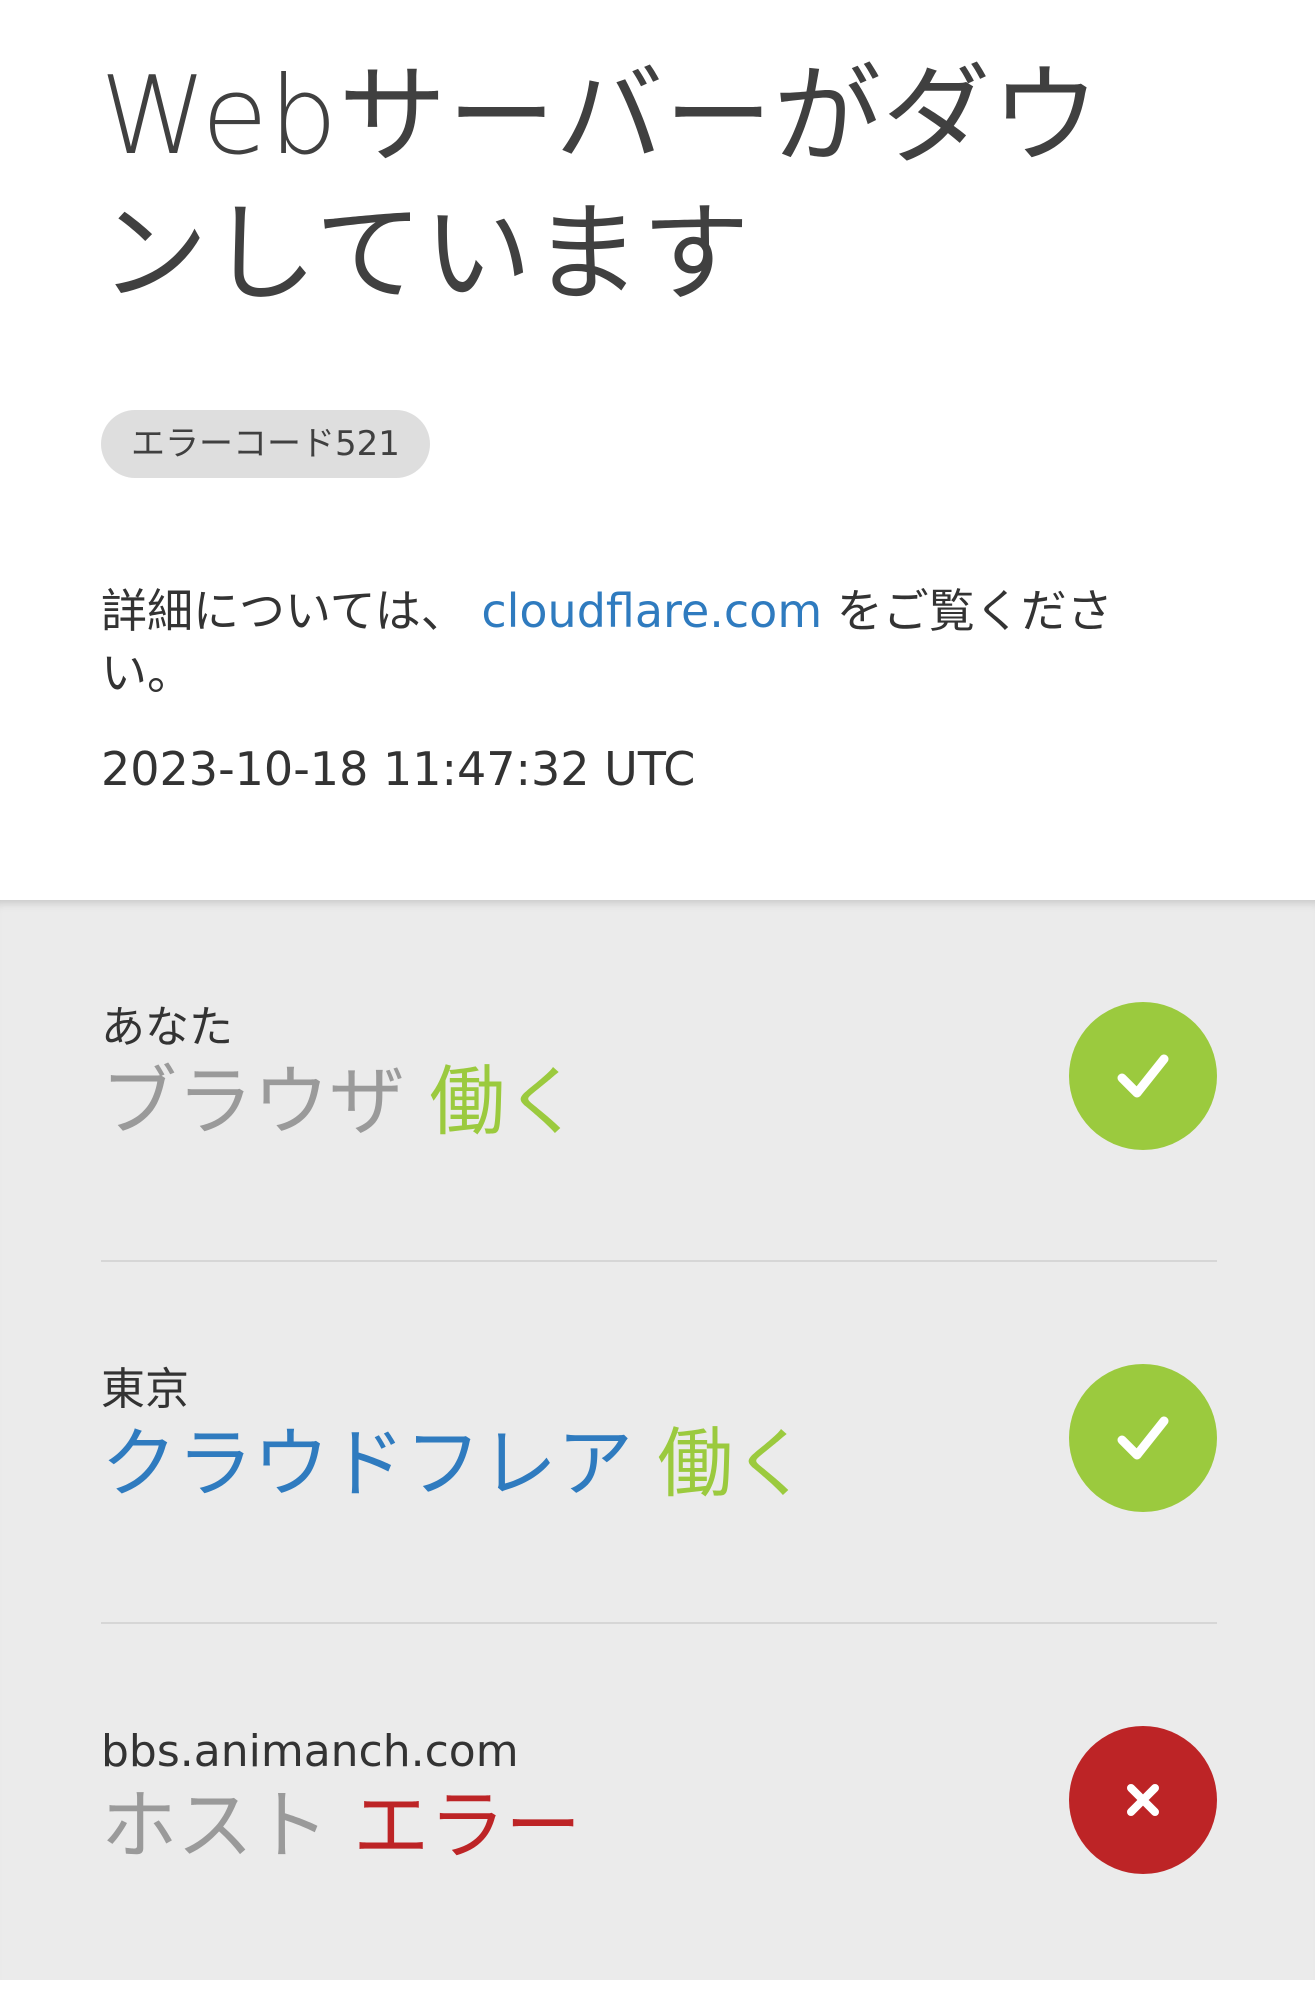 The width and height of the screenshot is (1315, 2000). What do you see at coordinates (310, 1751) in the screenshot?
I see `status-location: bbs.animanch.com` at bounding box center [310, 1751].